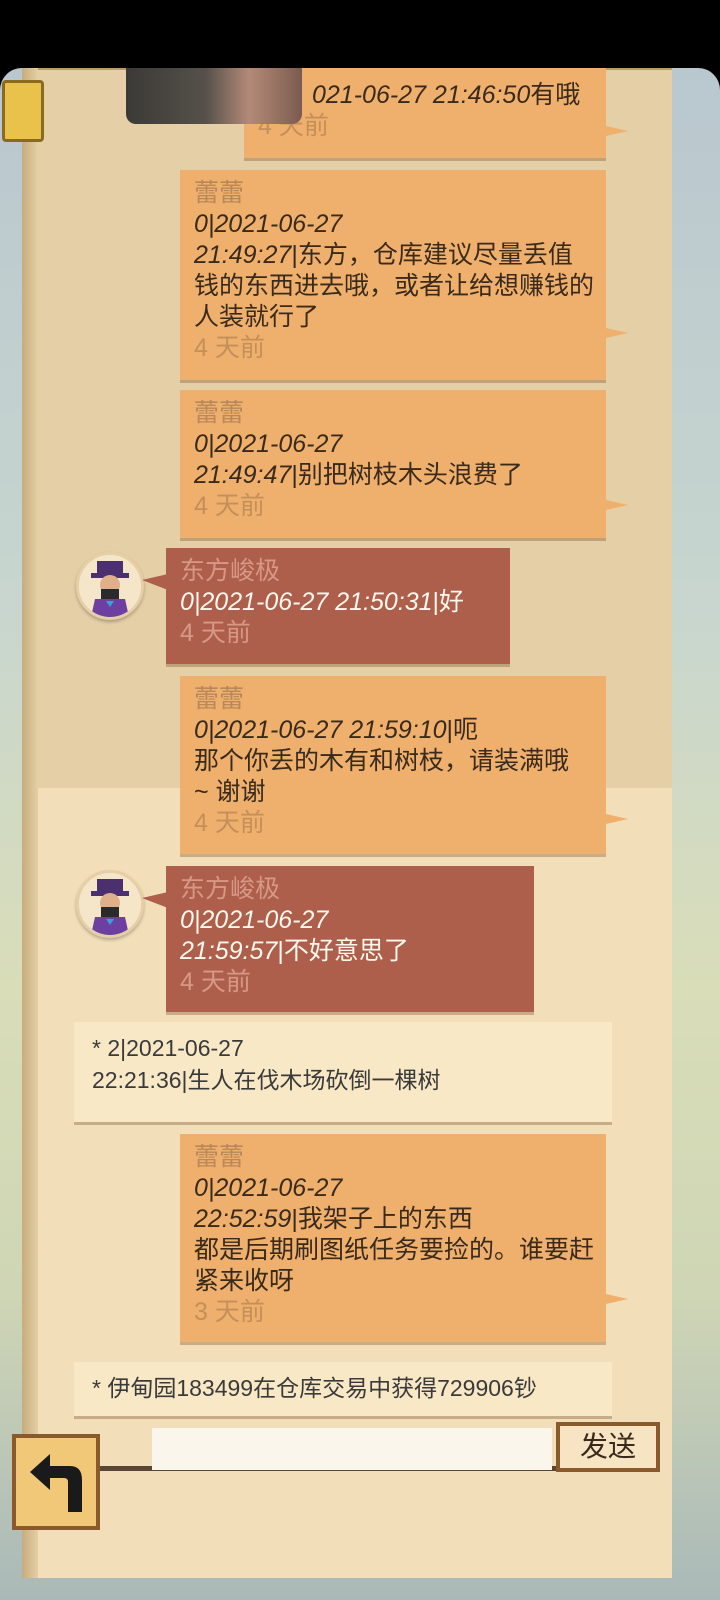 Image resolution: width=720 pixels, height=1600 pixels. Describe the element at coordinates (168, 1048) in the screenshot. I see `system-line: * 2|2021-06-27` at that location.